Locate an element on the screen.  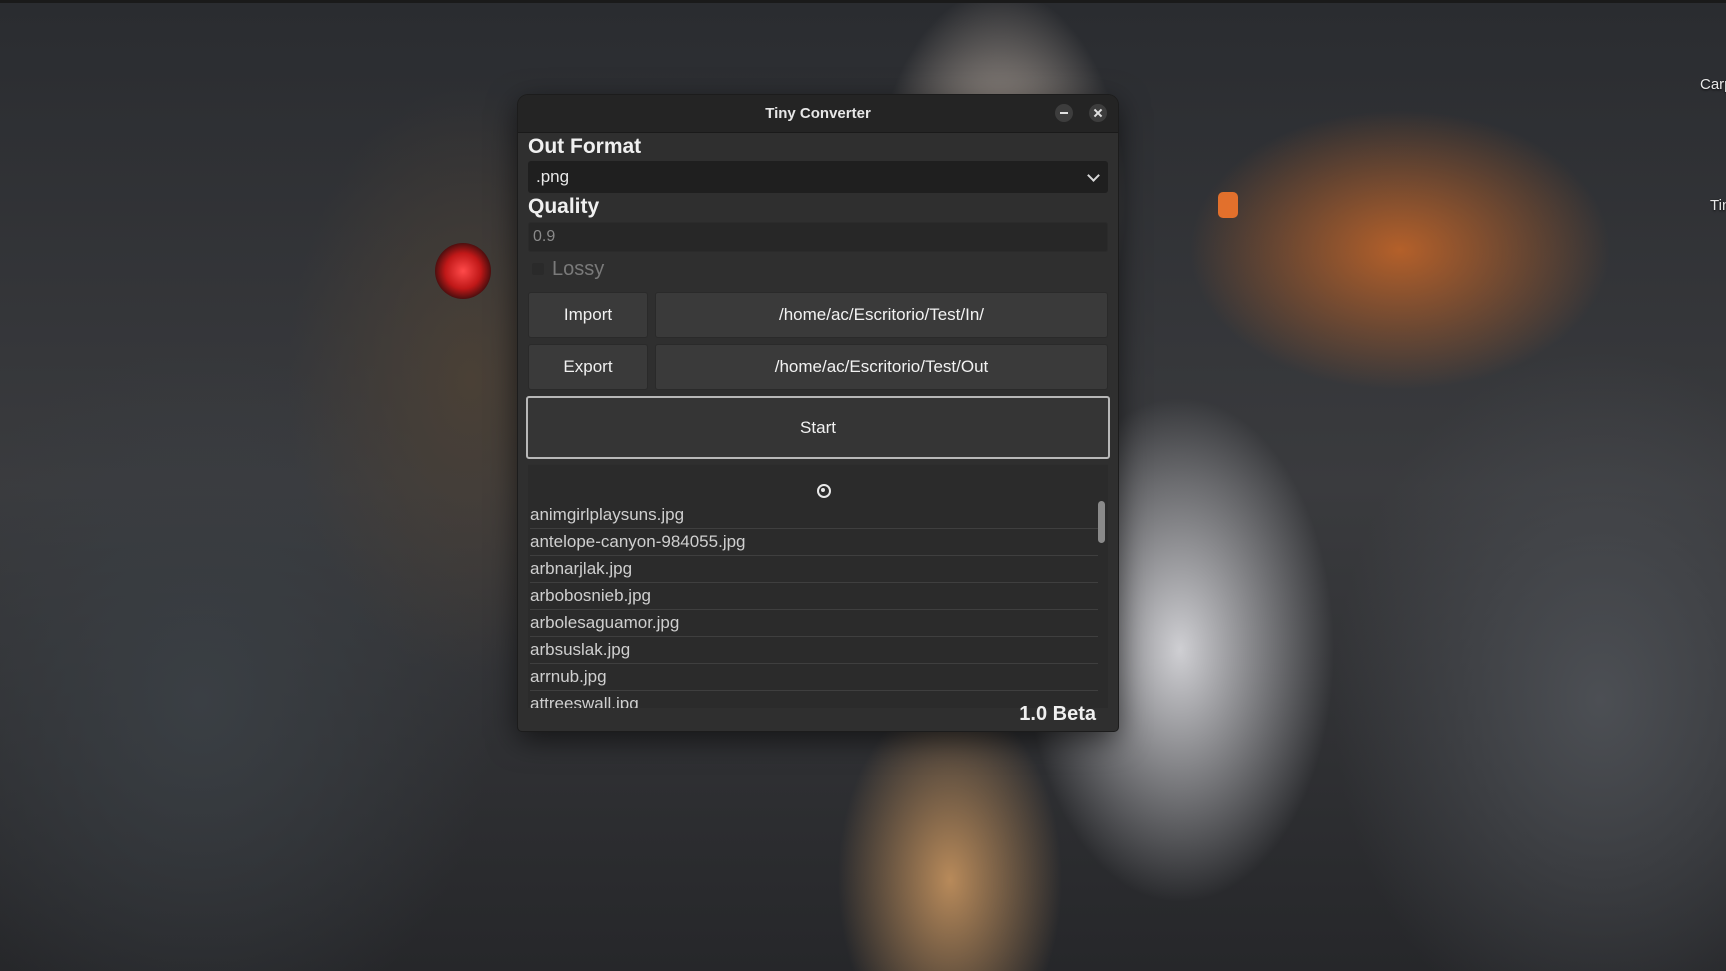
file-list-item: arbobosnieb.jpg is located at coordinates (814, 596).